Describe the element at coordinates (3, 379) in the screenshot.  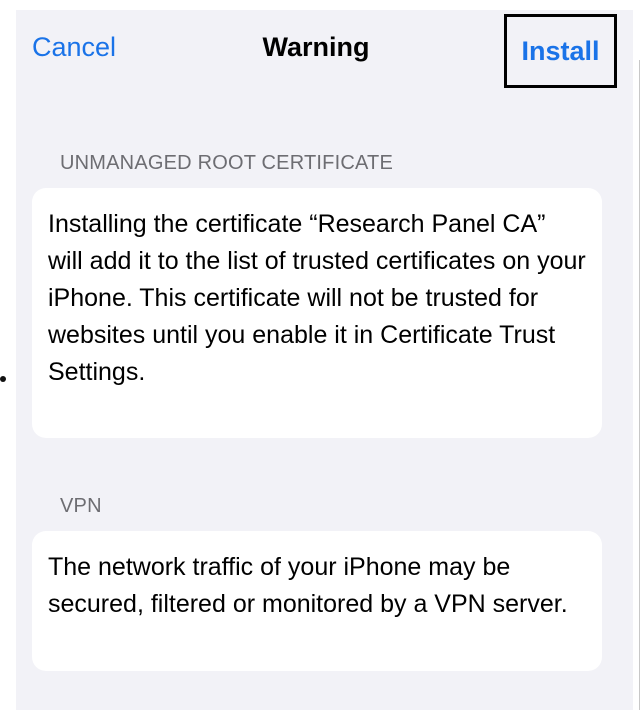
I see `edge-marker` at that location.